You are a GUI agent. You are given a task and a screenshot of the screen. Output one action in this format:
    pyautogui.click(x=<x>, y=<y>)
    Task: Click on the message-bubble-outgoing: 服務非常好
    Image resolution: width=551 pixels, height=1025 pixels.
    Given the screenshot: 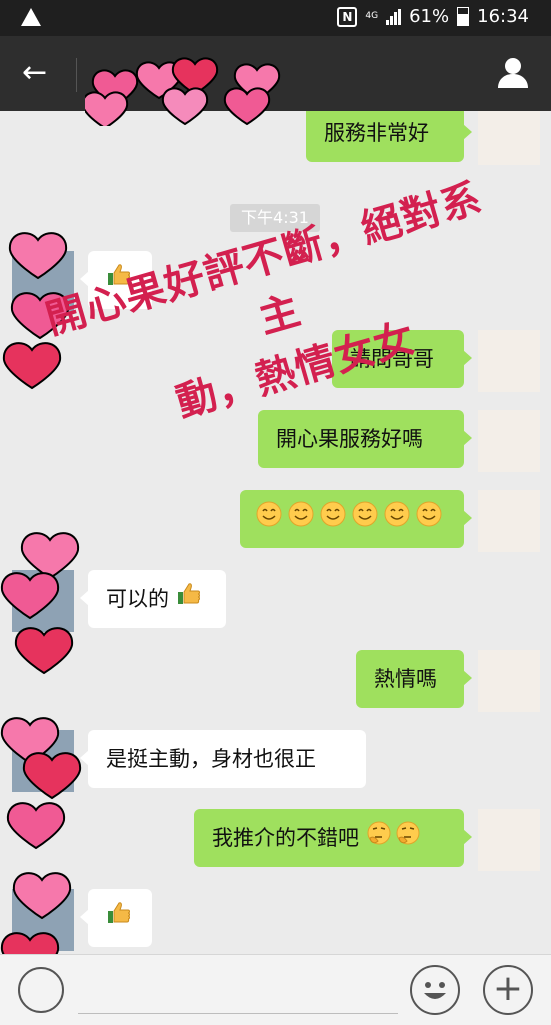 What is the action you would take?
    pyautogui.click(x=389, y=136)
    